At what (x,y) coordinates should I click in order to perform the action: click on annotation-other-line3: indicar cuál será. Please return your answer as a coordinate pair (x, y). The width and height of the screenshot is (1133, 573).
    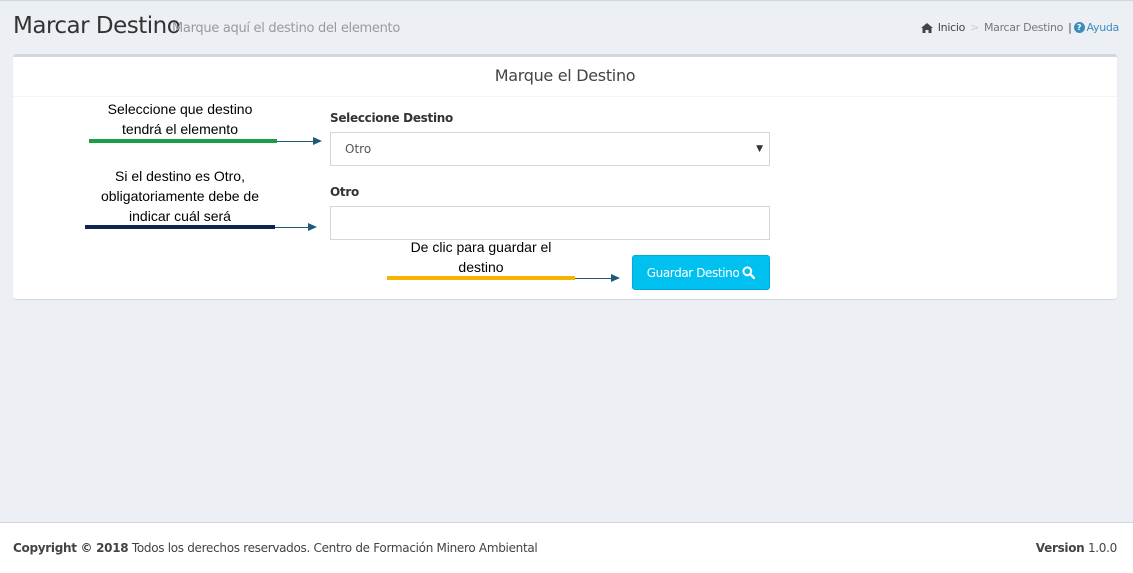
    Looking at the image, I should click on (180, 216).